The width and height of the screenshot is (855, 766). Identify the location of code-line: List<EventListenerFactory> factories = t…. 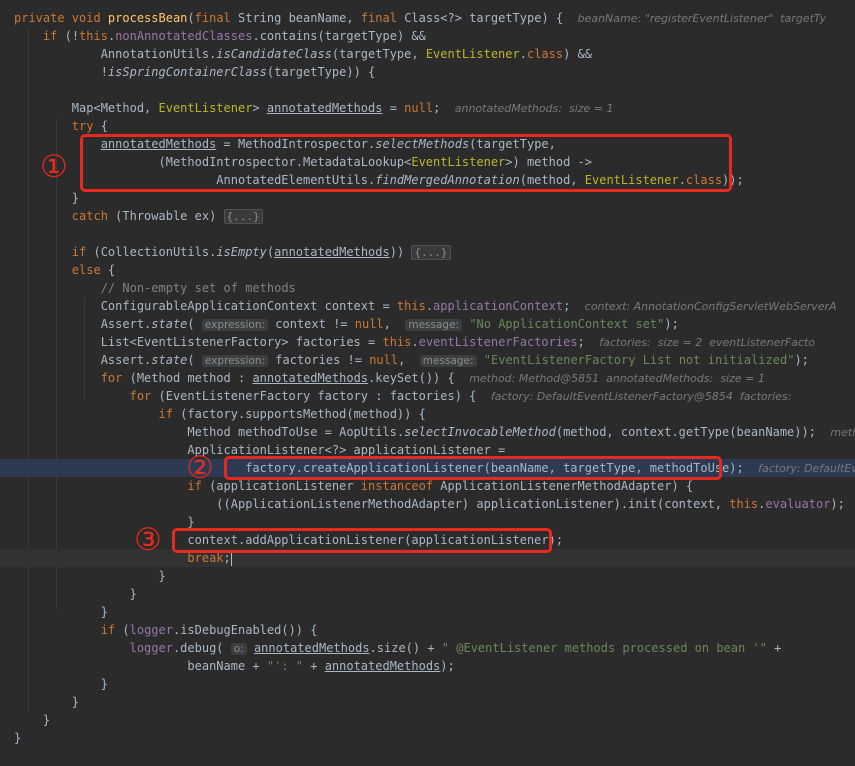
(427, 342).